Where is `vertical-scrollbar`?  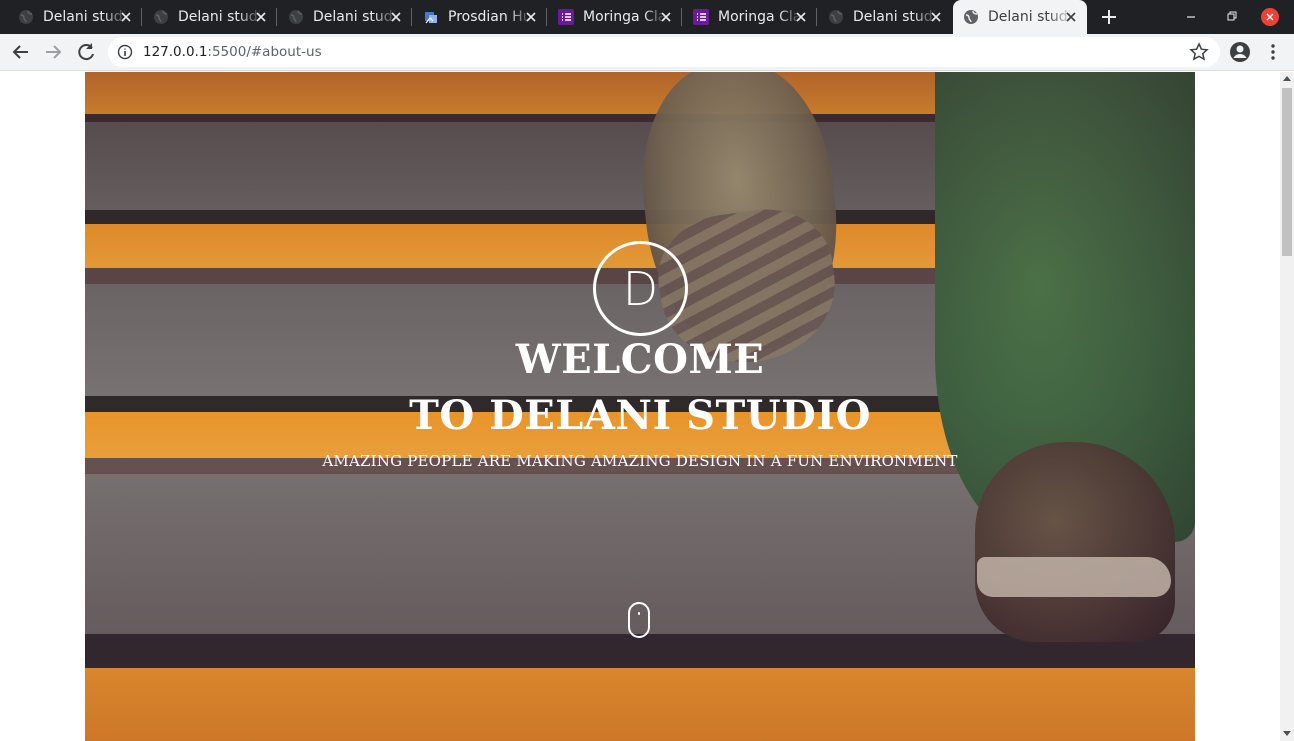
vertical-scrollbar is located at coordinates (1287, 406).